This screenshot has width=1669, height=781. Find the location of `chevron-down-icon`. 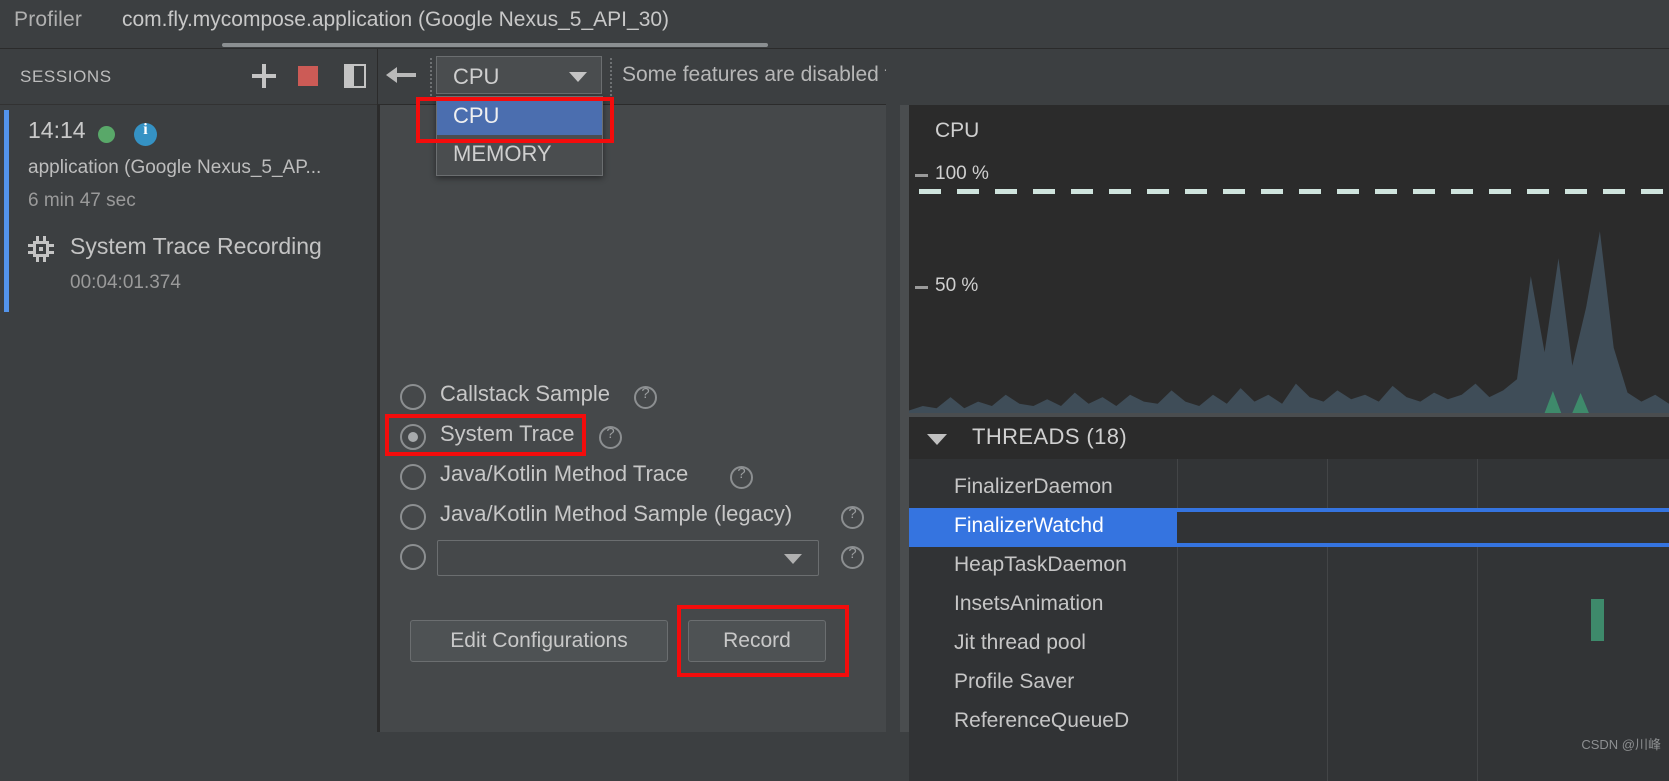

chevron-down-icon is located at coordinates (578, 77).